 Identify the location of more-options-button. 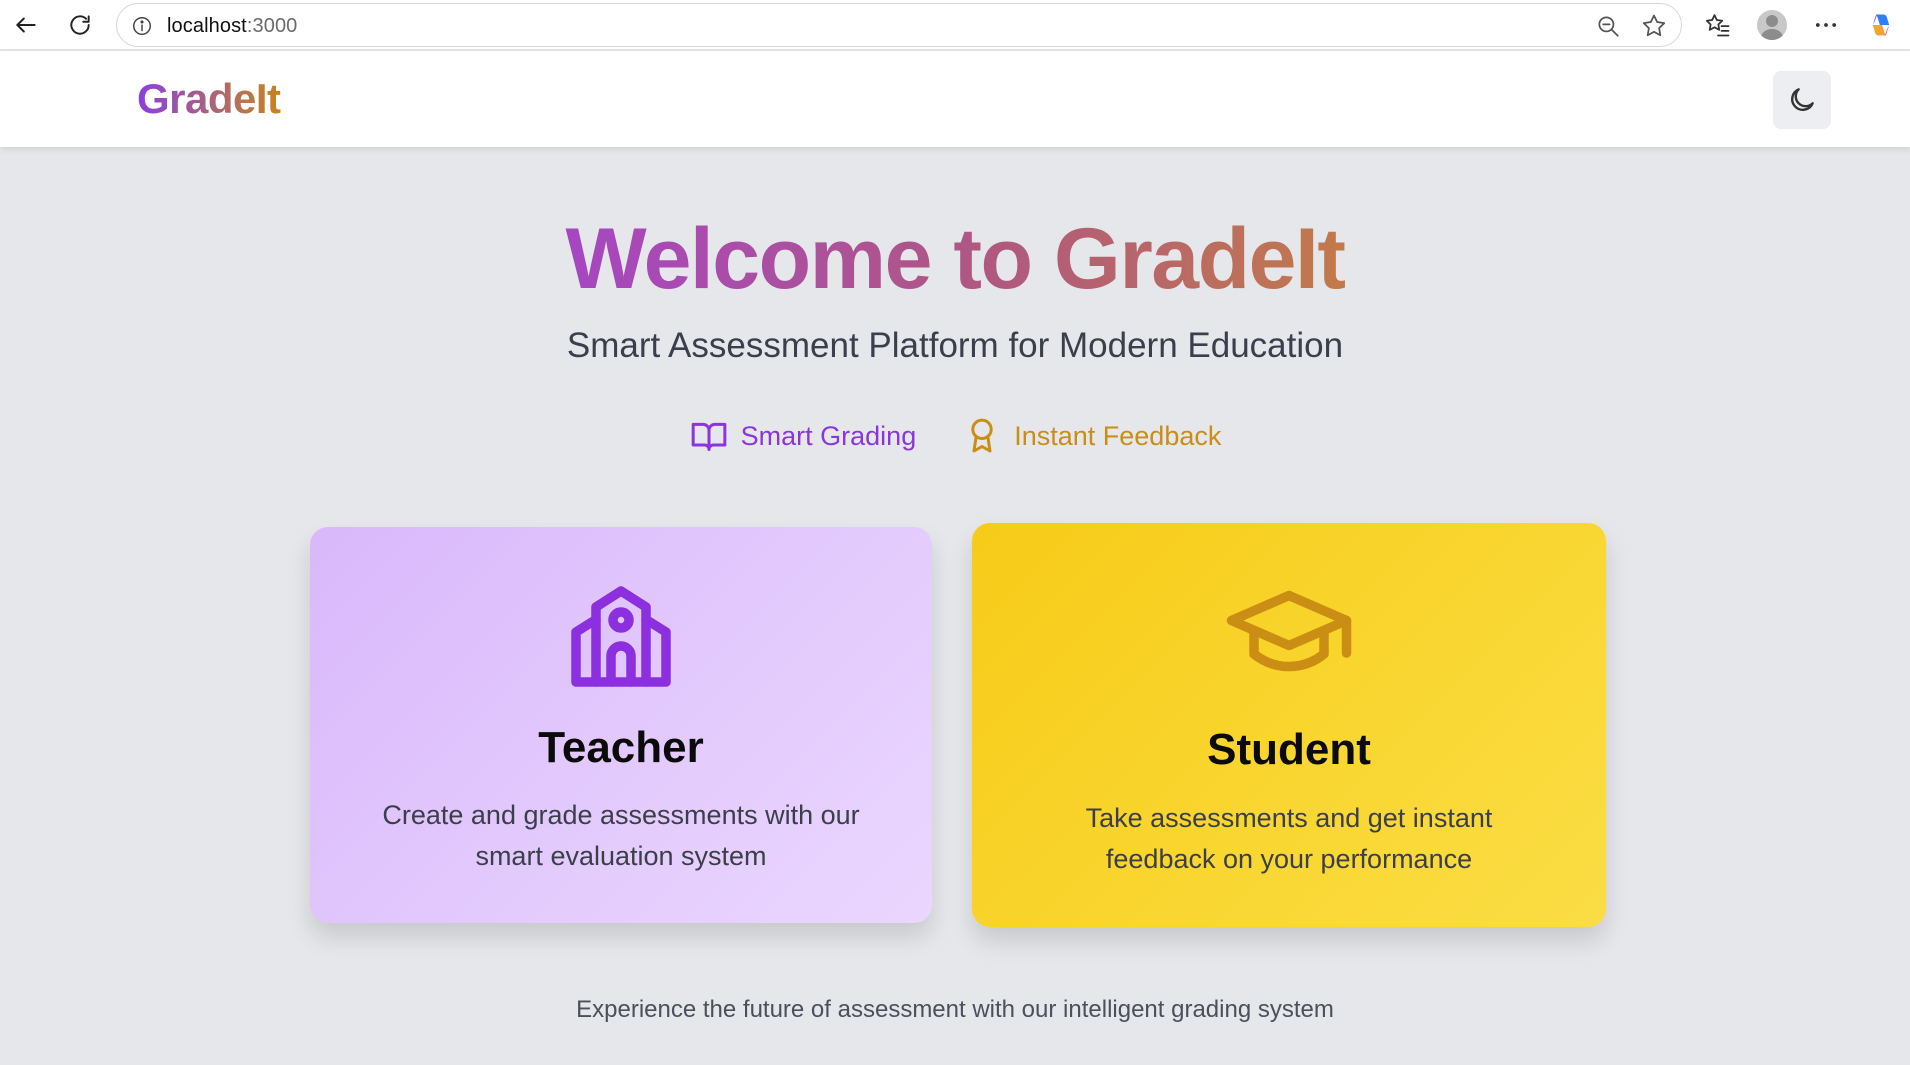
(1826, 25).